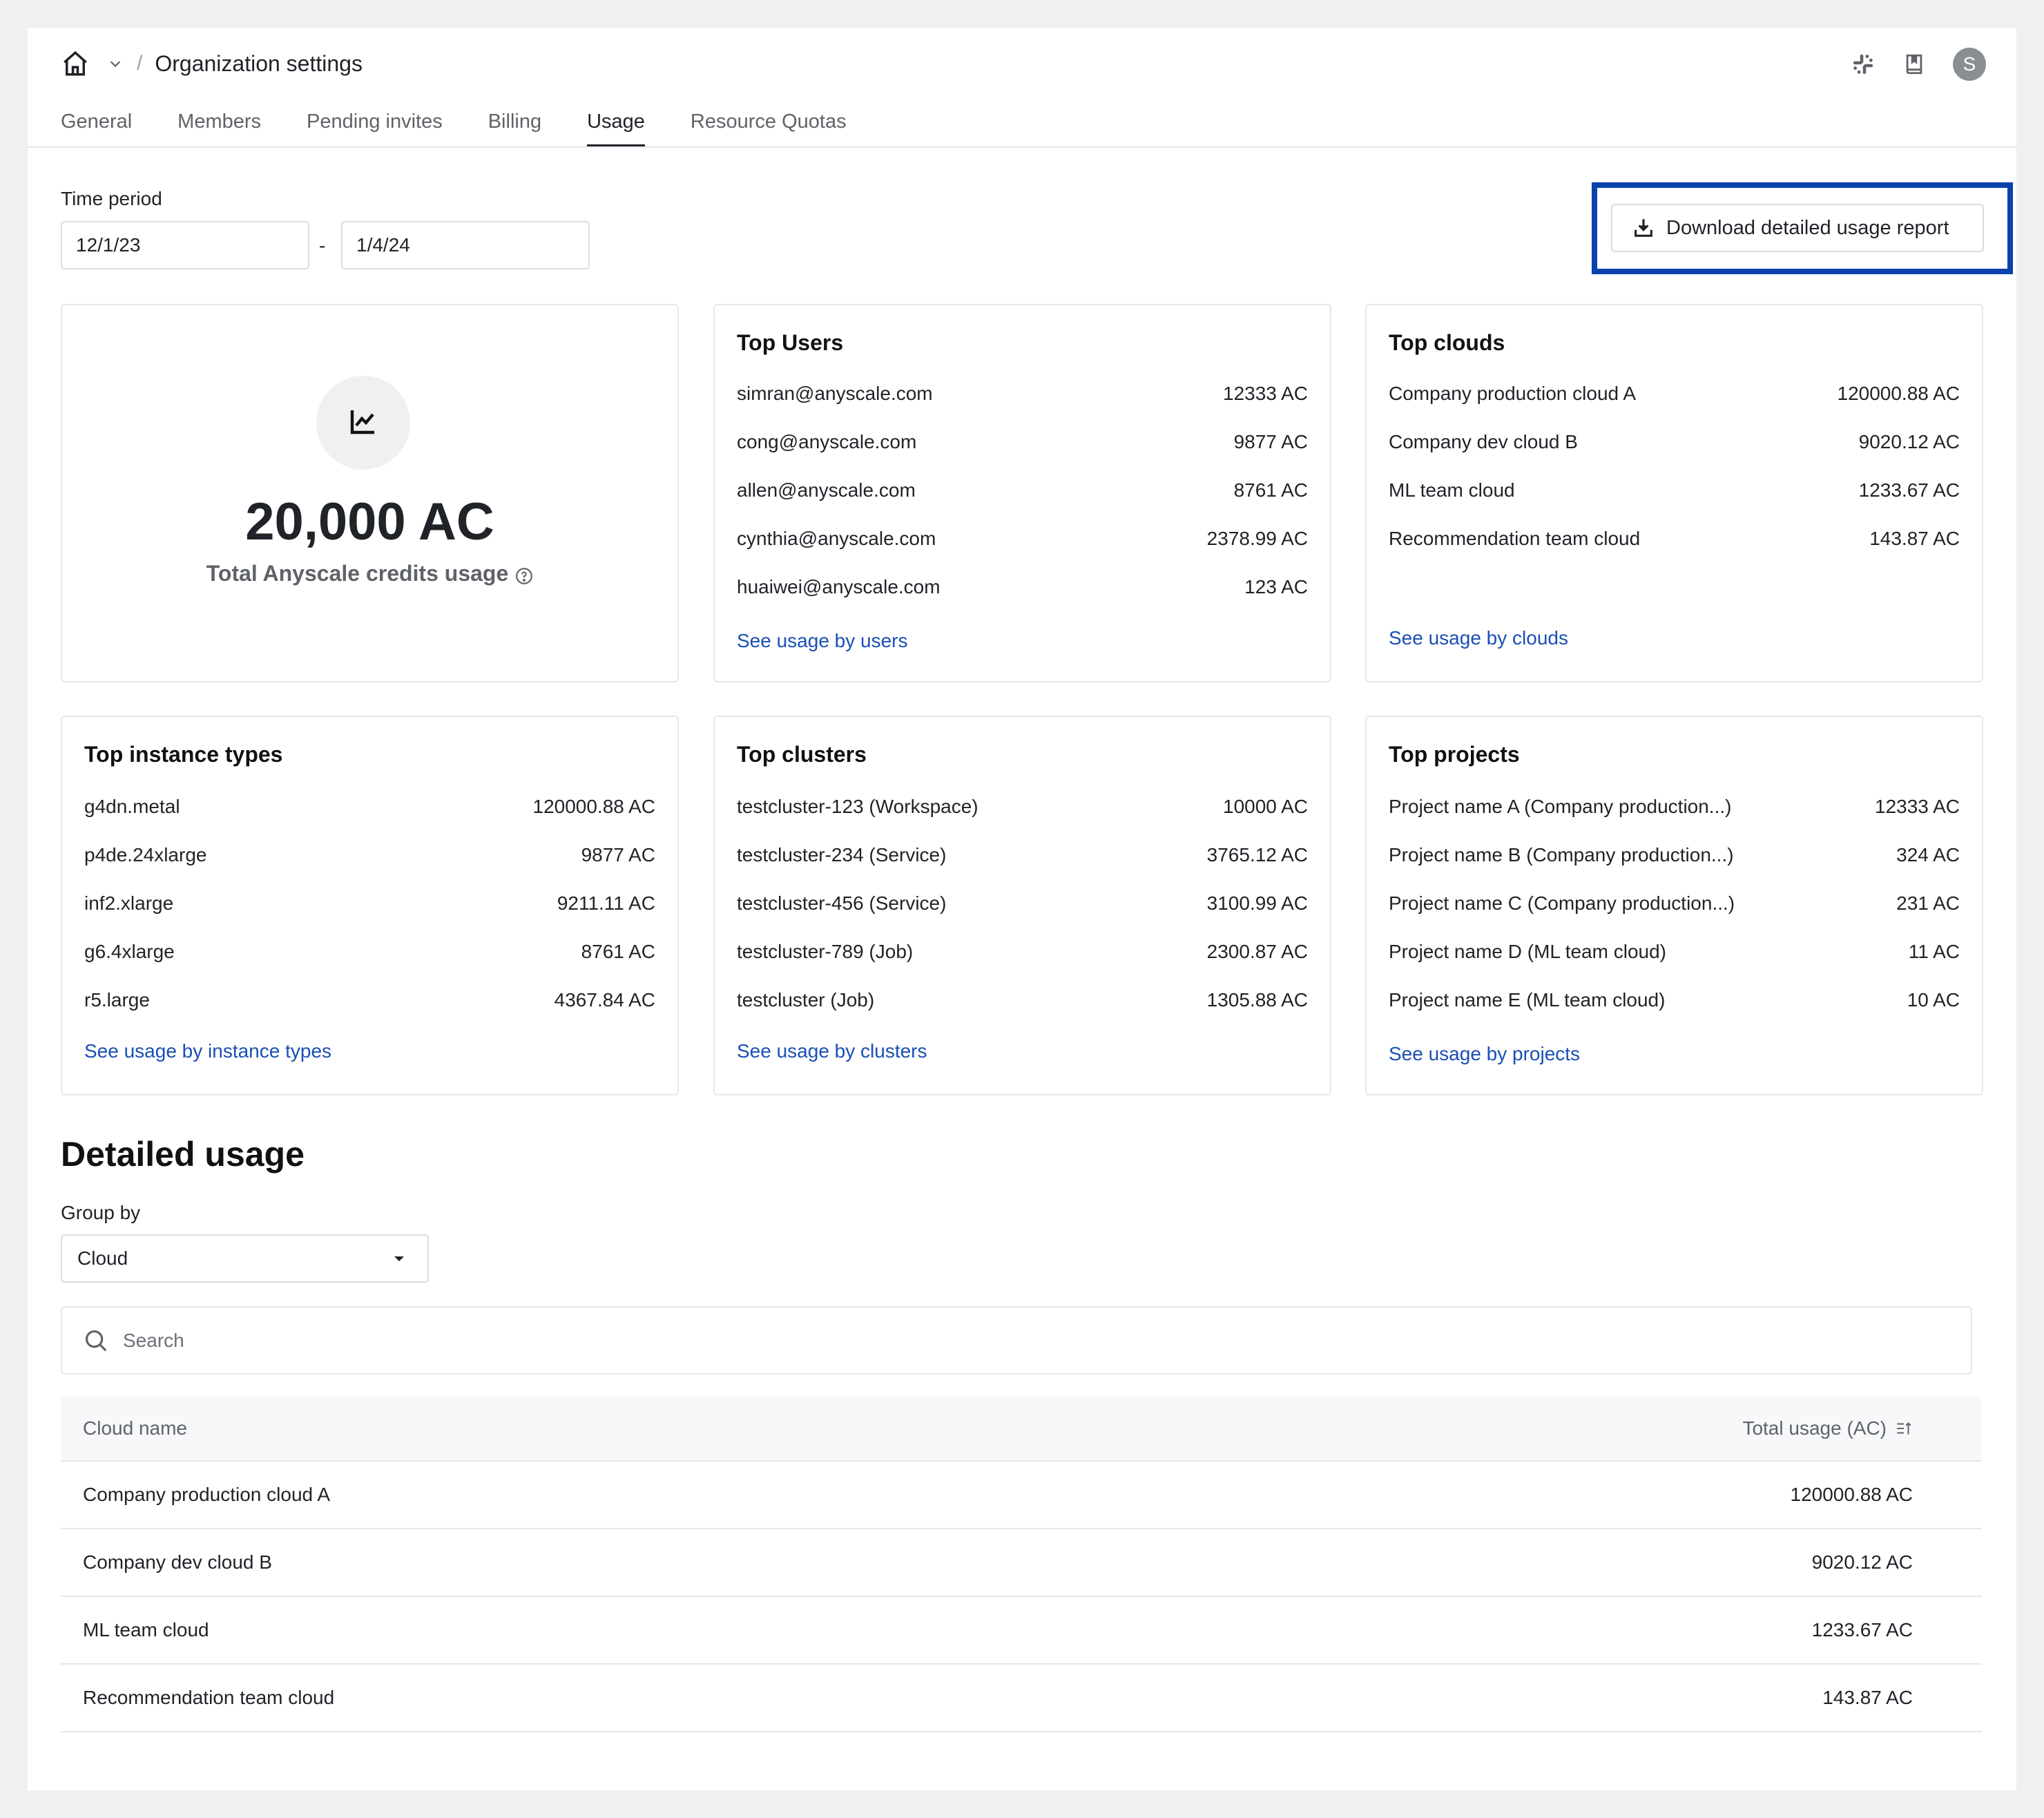  What do you see at coordinates (1022, 147) in the screenshot?
I see `tabs-divider` at bounding box center [1022, 147].